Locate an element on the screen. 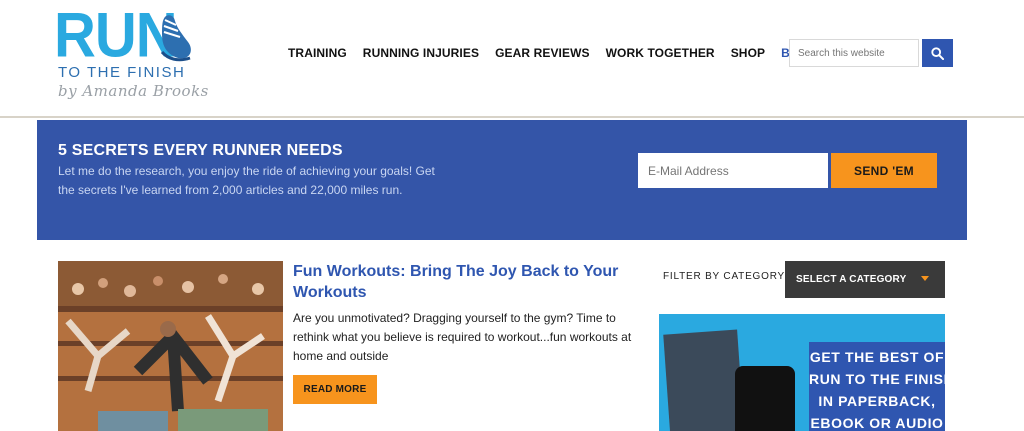 Image resolution: width=1024 pixels, height=431 pixels. nav-item-gear-reviews: GEAR REVIEWS is located at coordinates (542, 53).